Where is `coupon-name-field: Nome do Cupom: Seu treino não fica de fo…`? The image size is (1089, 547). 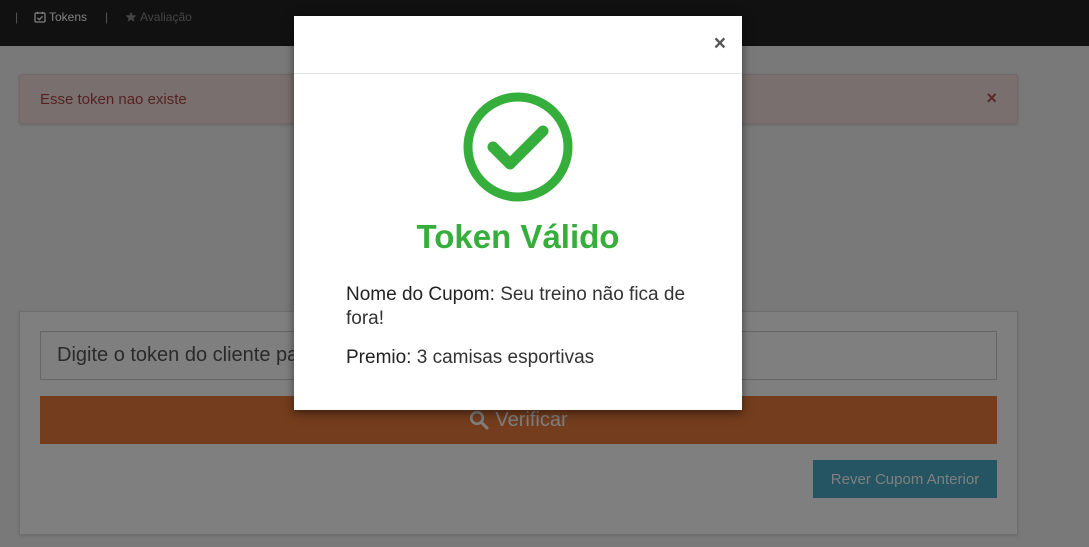 coupon-name-field: Nome do Cupom: Seu treino não fica de fo… is located at coordinates (518, 307).